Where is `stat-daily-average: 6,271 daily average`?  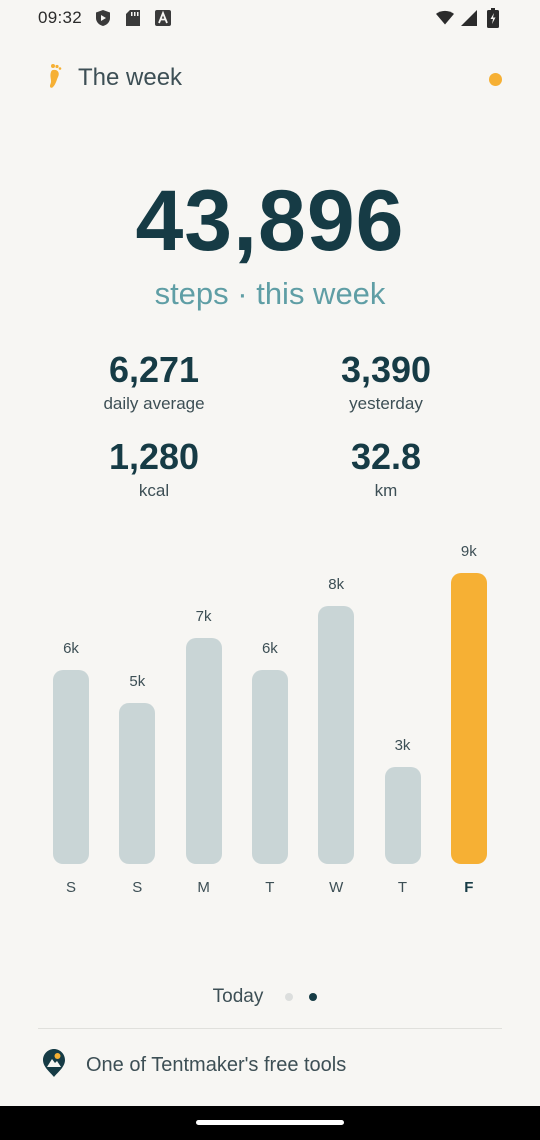 stat-daily-average: 6,271 daily average is located at coordinates (154, 382).